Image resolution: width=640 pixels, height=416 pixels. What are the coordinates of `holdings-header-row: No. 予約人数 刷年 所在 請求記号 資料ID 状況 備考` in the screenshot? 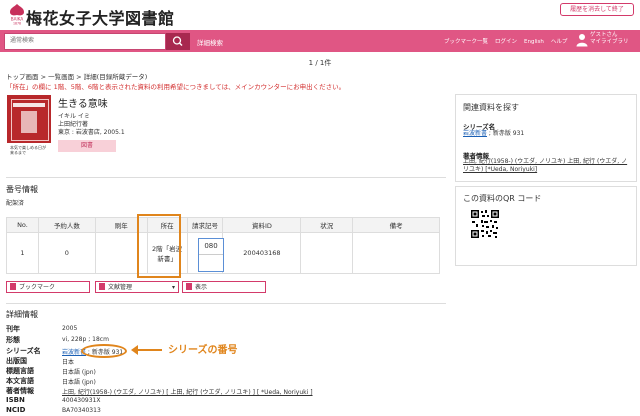 It's located at (223, 225).